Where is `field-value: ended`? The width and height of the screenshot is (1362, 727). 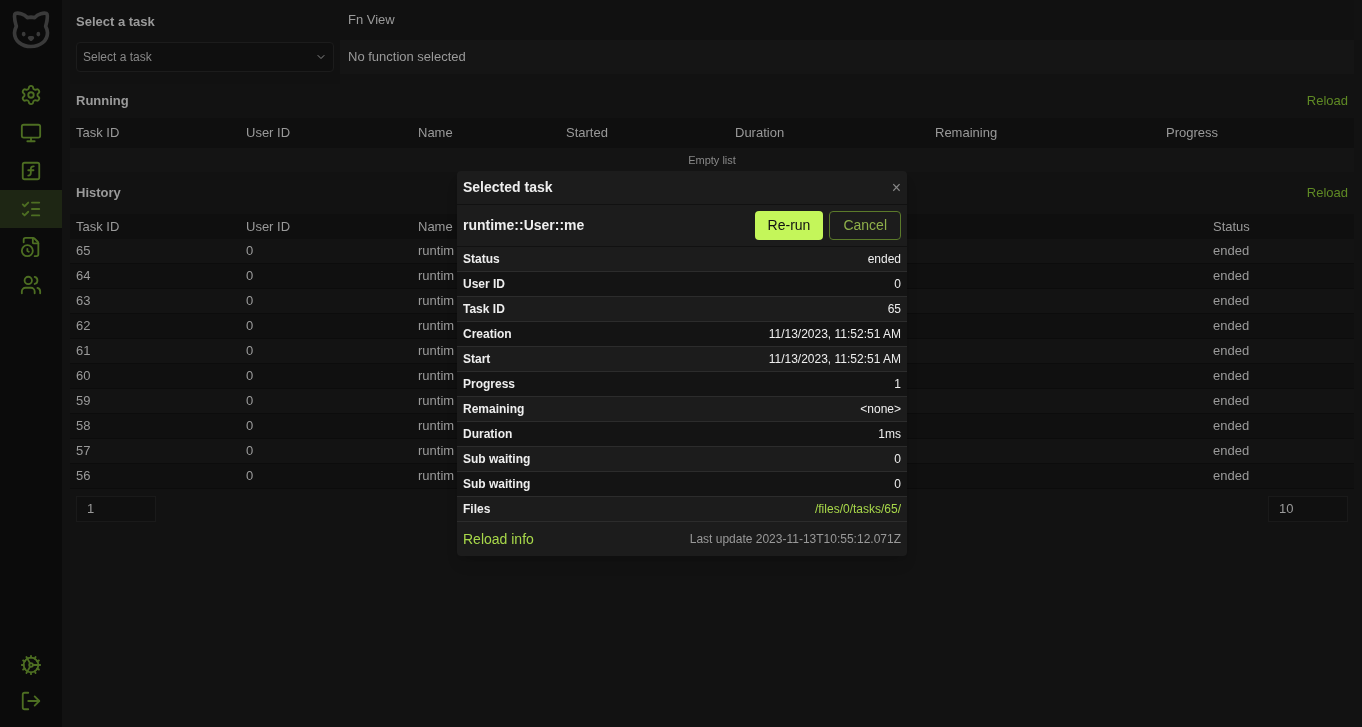 field-value: ended is located at coordinates (884, 259).